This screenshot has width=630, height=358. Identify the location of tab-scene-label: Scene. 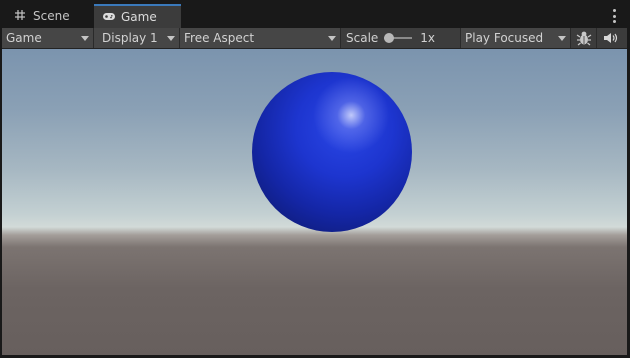
(51, 16).